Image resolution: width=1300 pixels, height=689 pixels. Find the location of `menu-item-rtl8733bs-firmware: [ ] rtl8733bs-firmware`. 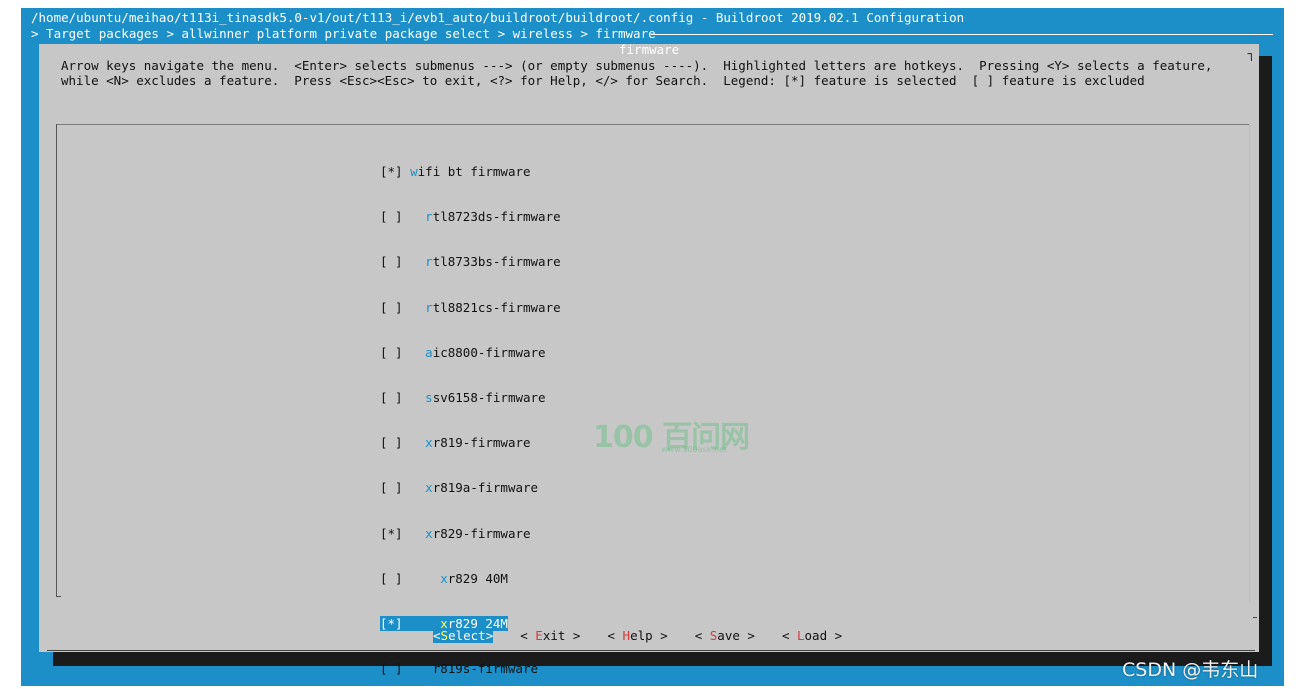

menu-item-rtl8733bs-firmware: [ ] rtl8733bs-firmware is located at coordinates (470, 261).